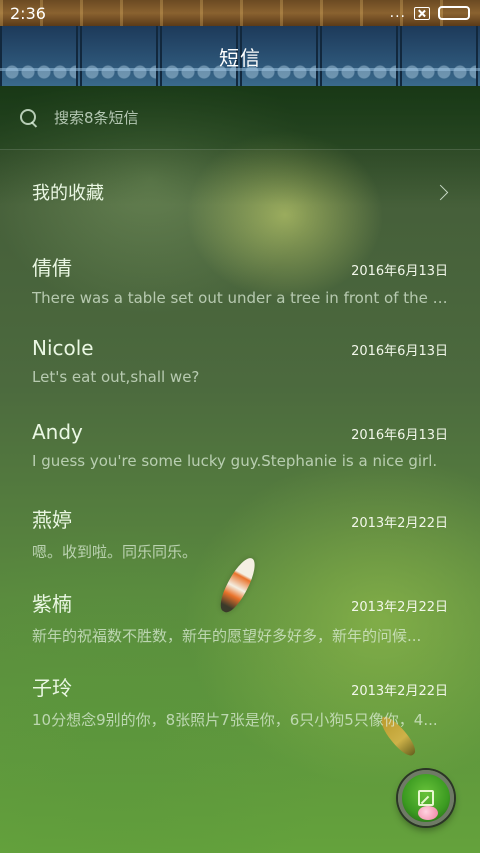  I want to click on status-time: 2:36, so click(28, 13).